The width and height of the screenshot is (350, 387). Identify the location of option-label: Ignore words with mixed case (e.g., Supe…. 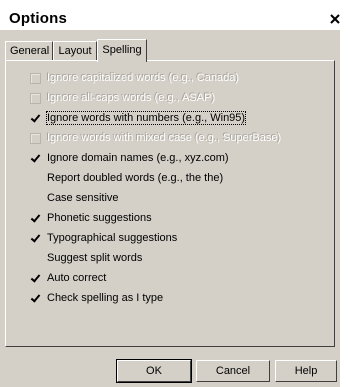
(164, 138).